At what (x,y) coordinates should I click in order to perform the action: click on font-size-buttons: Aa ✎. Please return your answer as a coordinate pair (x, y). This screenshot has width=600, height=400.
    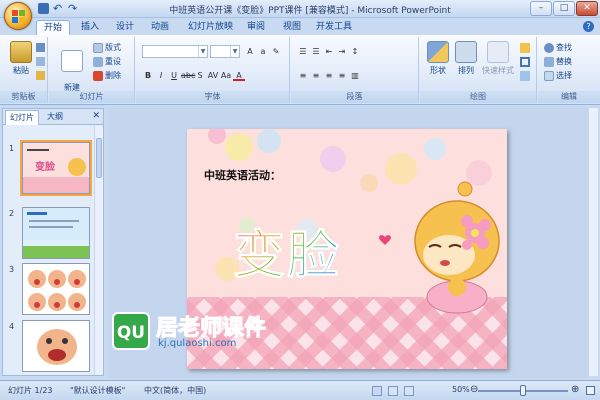
    Looking at the image, I should click on (263, 51).